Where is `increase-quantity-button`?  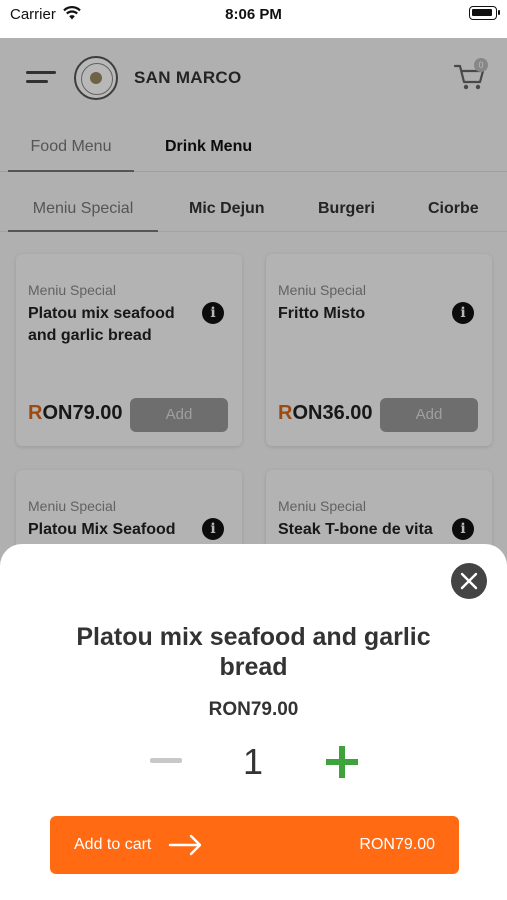 increase-quantity-button is located at coordinates (342, 762).